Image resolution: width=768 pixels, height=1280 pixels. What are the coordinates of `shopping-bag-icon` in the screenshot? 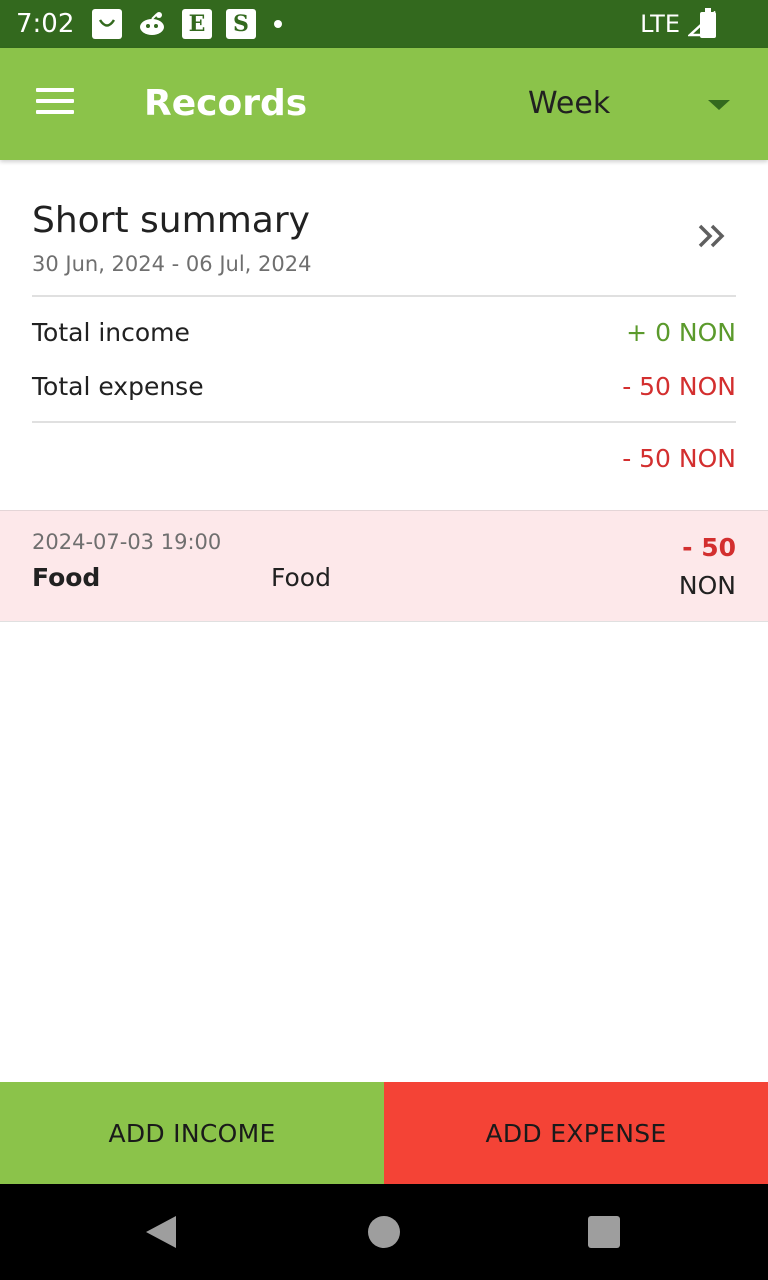 It's located at (107, 24).